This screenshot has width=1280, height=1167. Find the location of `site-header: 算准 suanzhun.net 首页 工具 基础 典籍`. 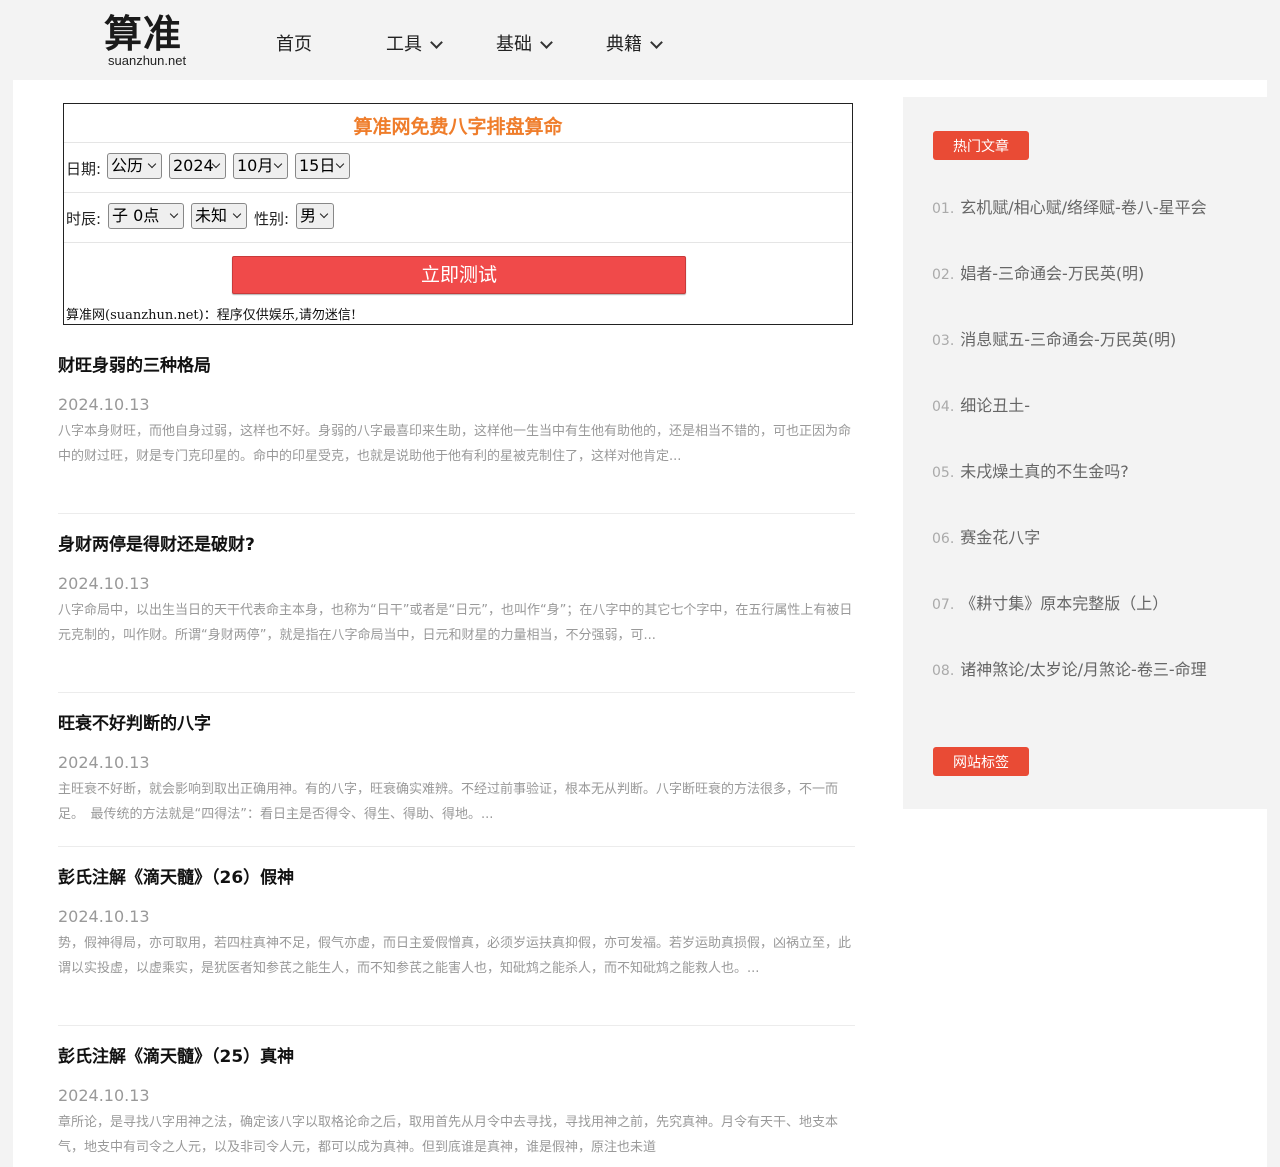

site-header: 算准 suanzhun.net 首页 工具 基础 典籍 is located at coordinates (640, 40).